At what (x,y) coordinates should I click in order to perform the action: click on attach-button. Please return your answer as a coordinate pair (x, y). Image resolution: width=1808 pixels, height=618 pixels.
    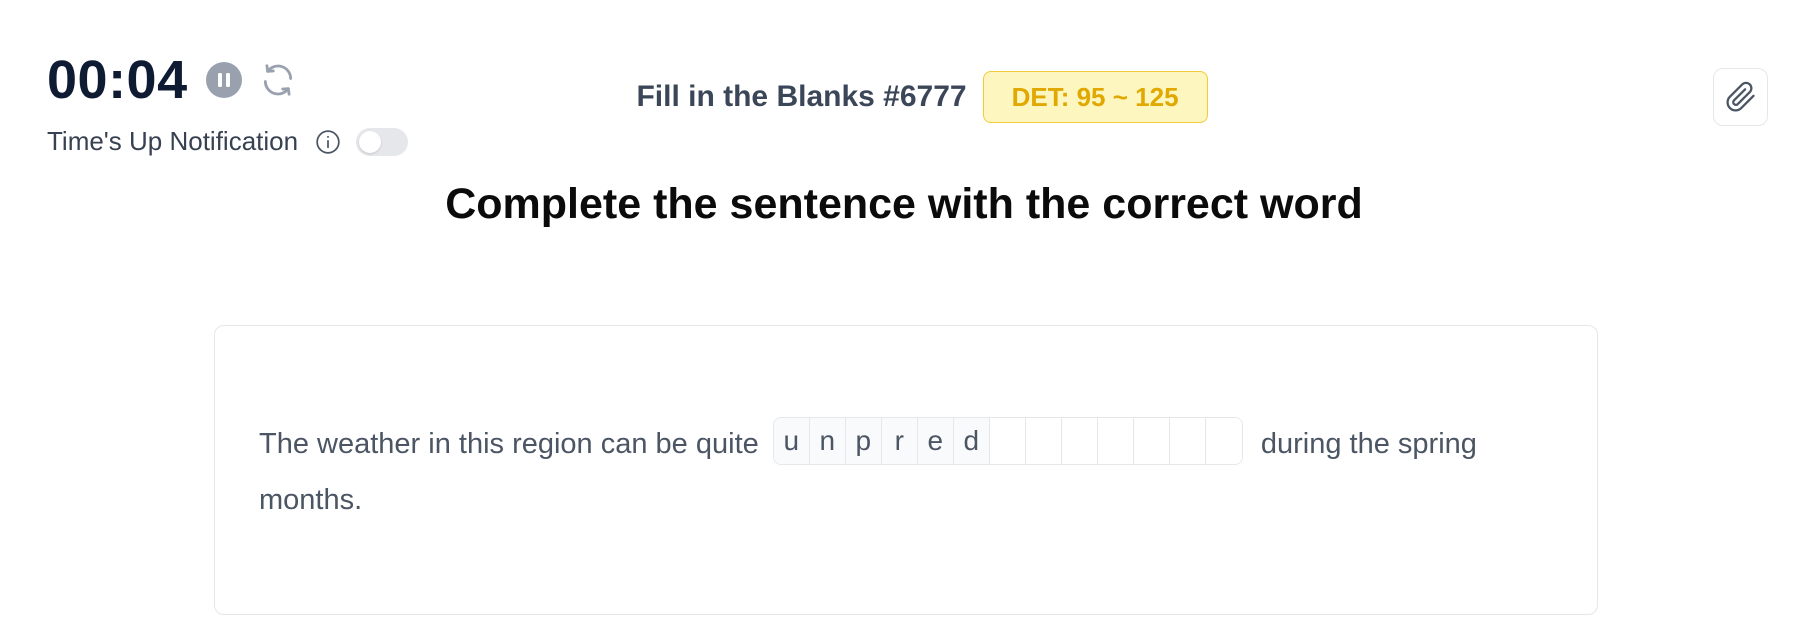
    Looking at the image, I should click on (1740, 97).